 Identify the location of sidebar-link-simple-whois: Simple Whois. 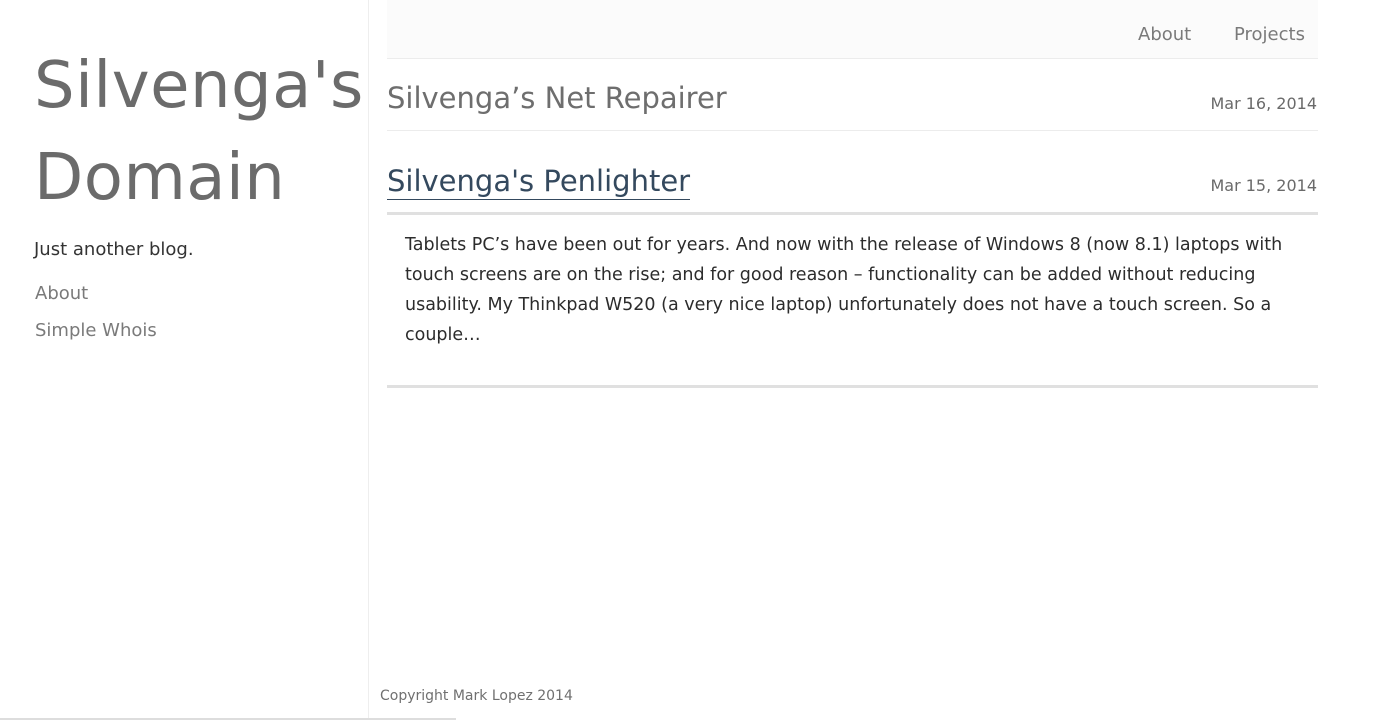
(96, 331).